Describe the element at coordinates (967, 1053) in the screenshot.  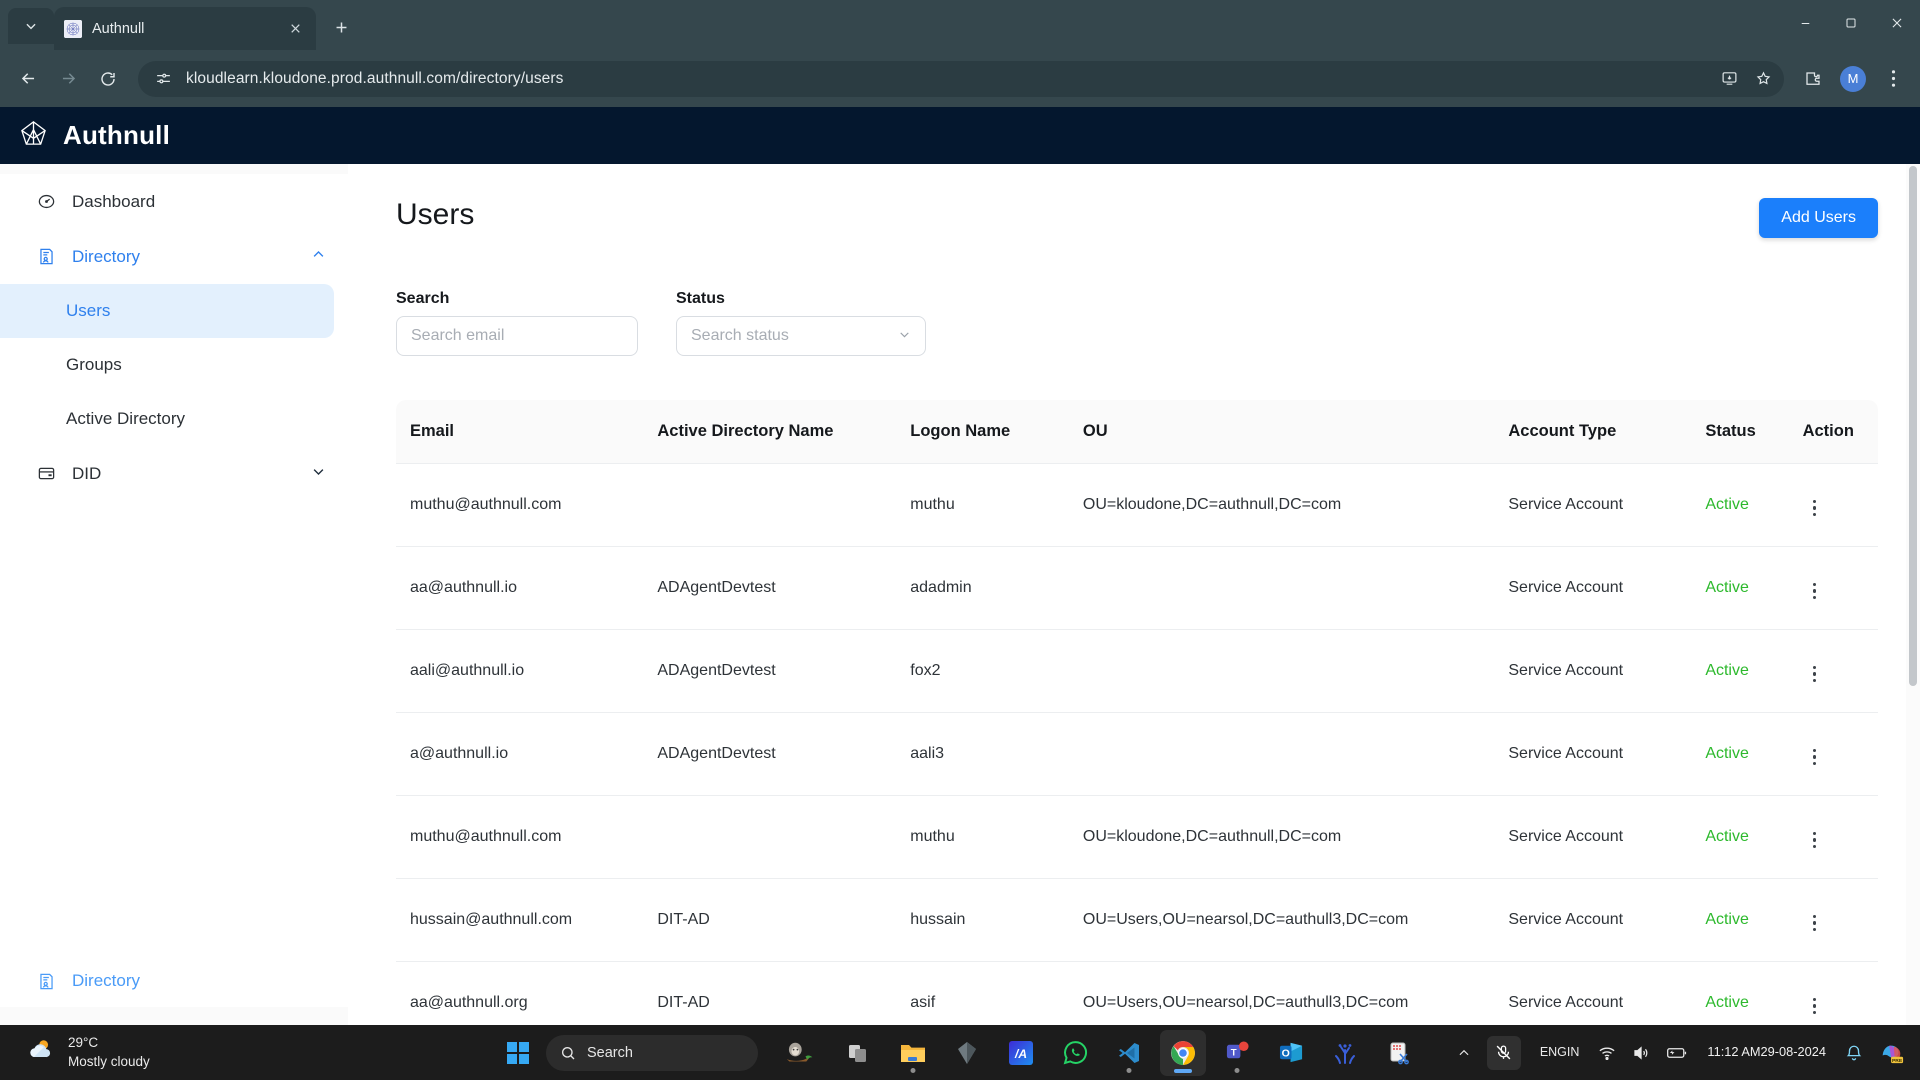
I see `taskbar-app-gem` at that location.